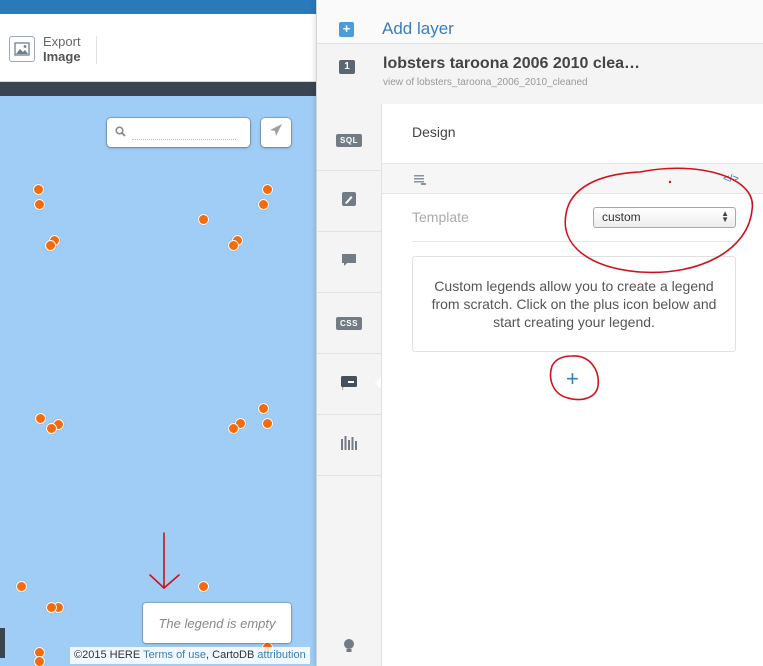 The height and width of the screenshot is (666, 763). What do you see at coordinates (420, 182) in the screenshot?
I see `form-icon` at bounding box center [420, 182].